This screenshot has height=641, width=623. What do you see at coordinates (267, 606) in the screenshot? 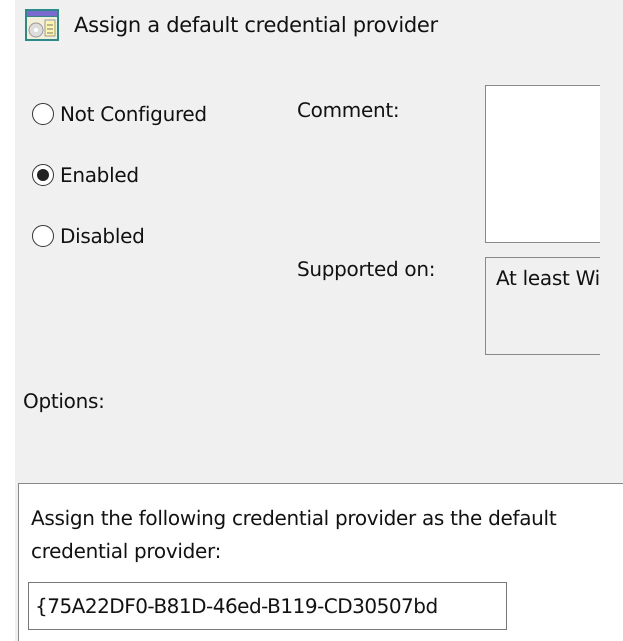
I see `credential-provider-field: {75A22DF0-B81D-46ed-B119-CD30507bd` at bounding box center [267, 606].